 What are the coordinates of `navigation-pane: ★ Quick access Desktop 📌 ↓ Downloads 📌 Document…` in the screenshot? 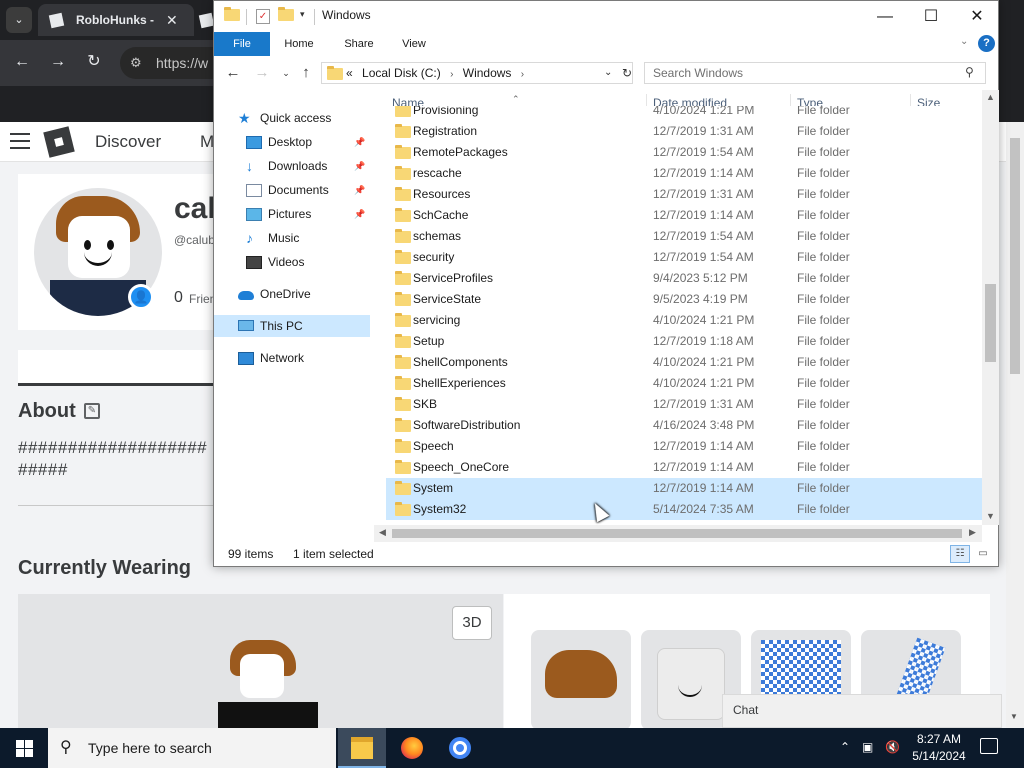 It's located at (299, 312).